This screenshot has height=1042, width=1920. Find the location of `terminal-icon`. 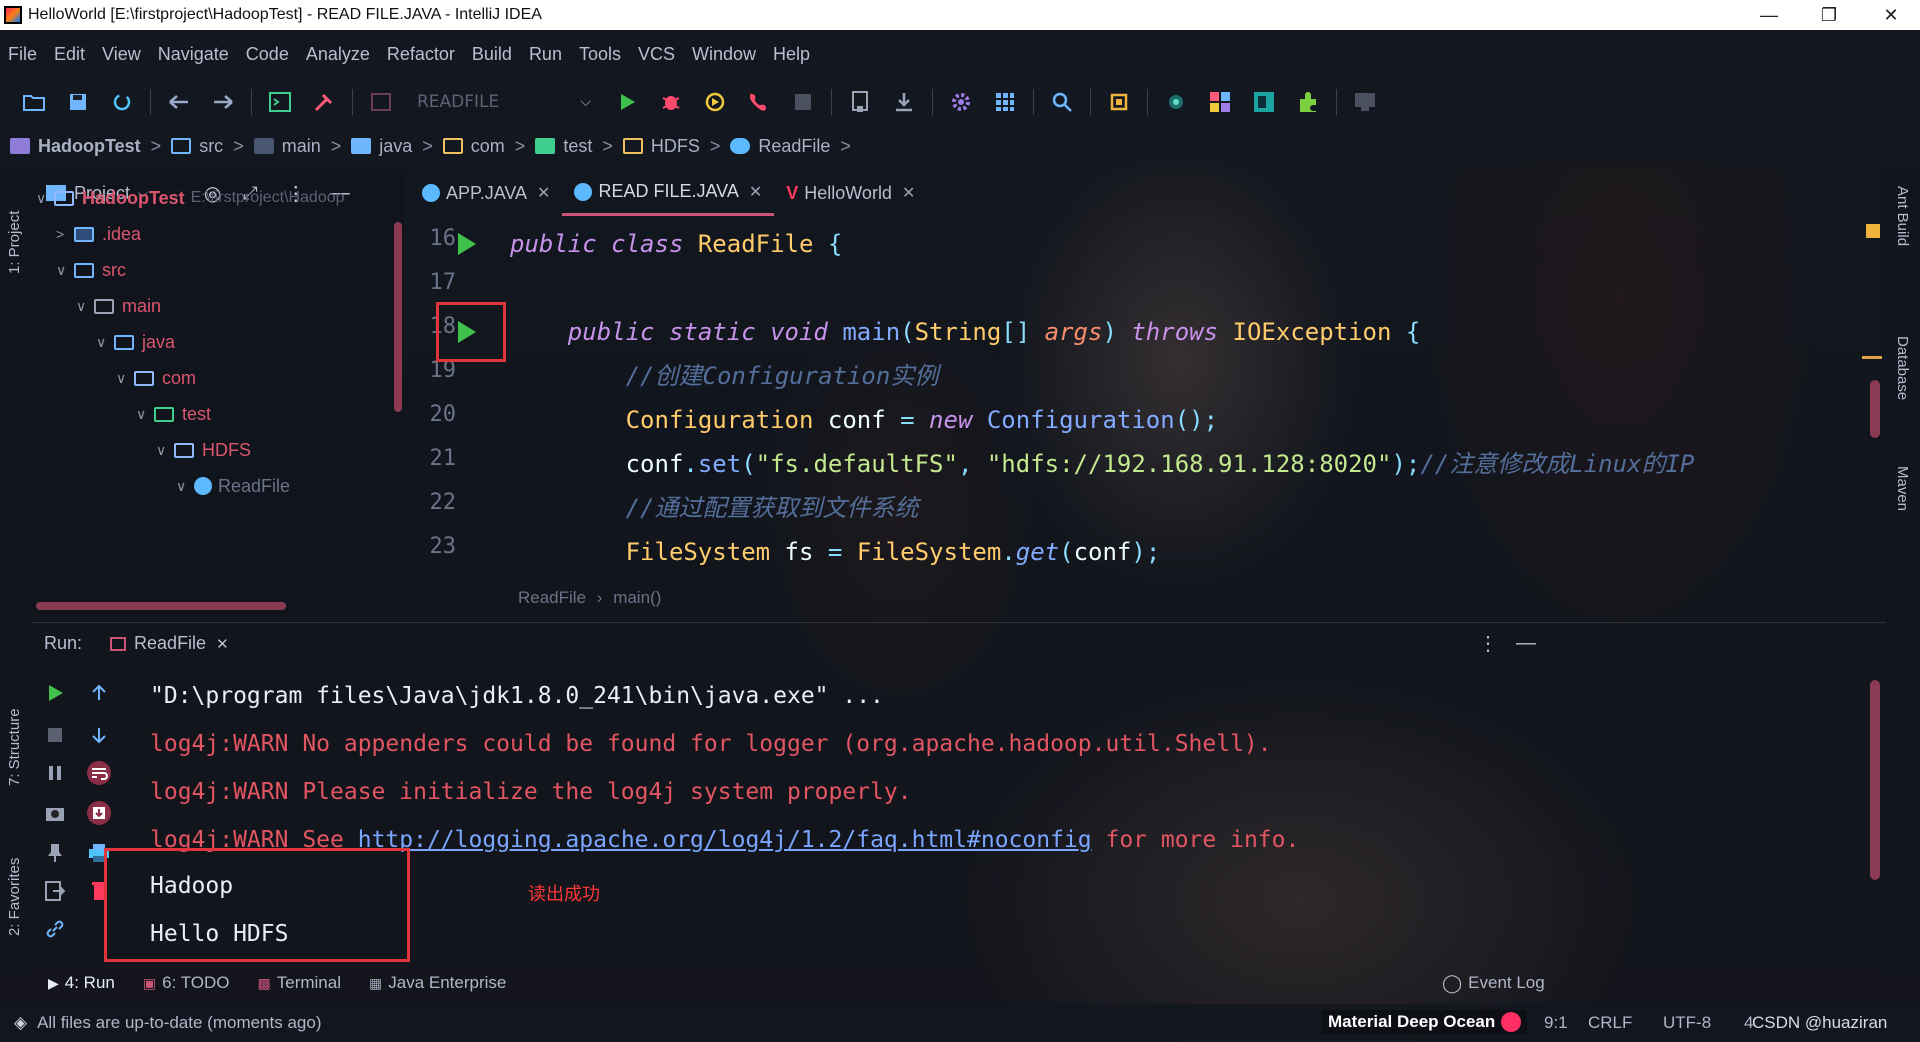

terminal-icon is located at coordinates (280, 102).